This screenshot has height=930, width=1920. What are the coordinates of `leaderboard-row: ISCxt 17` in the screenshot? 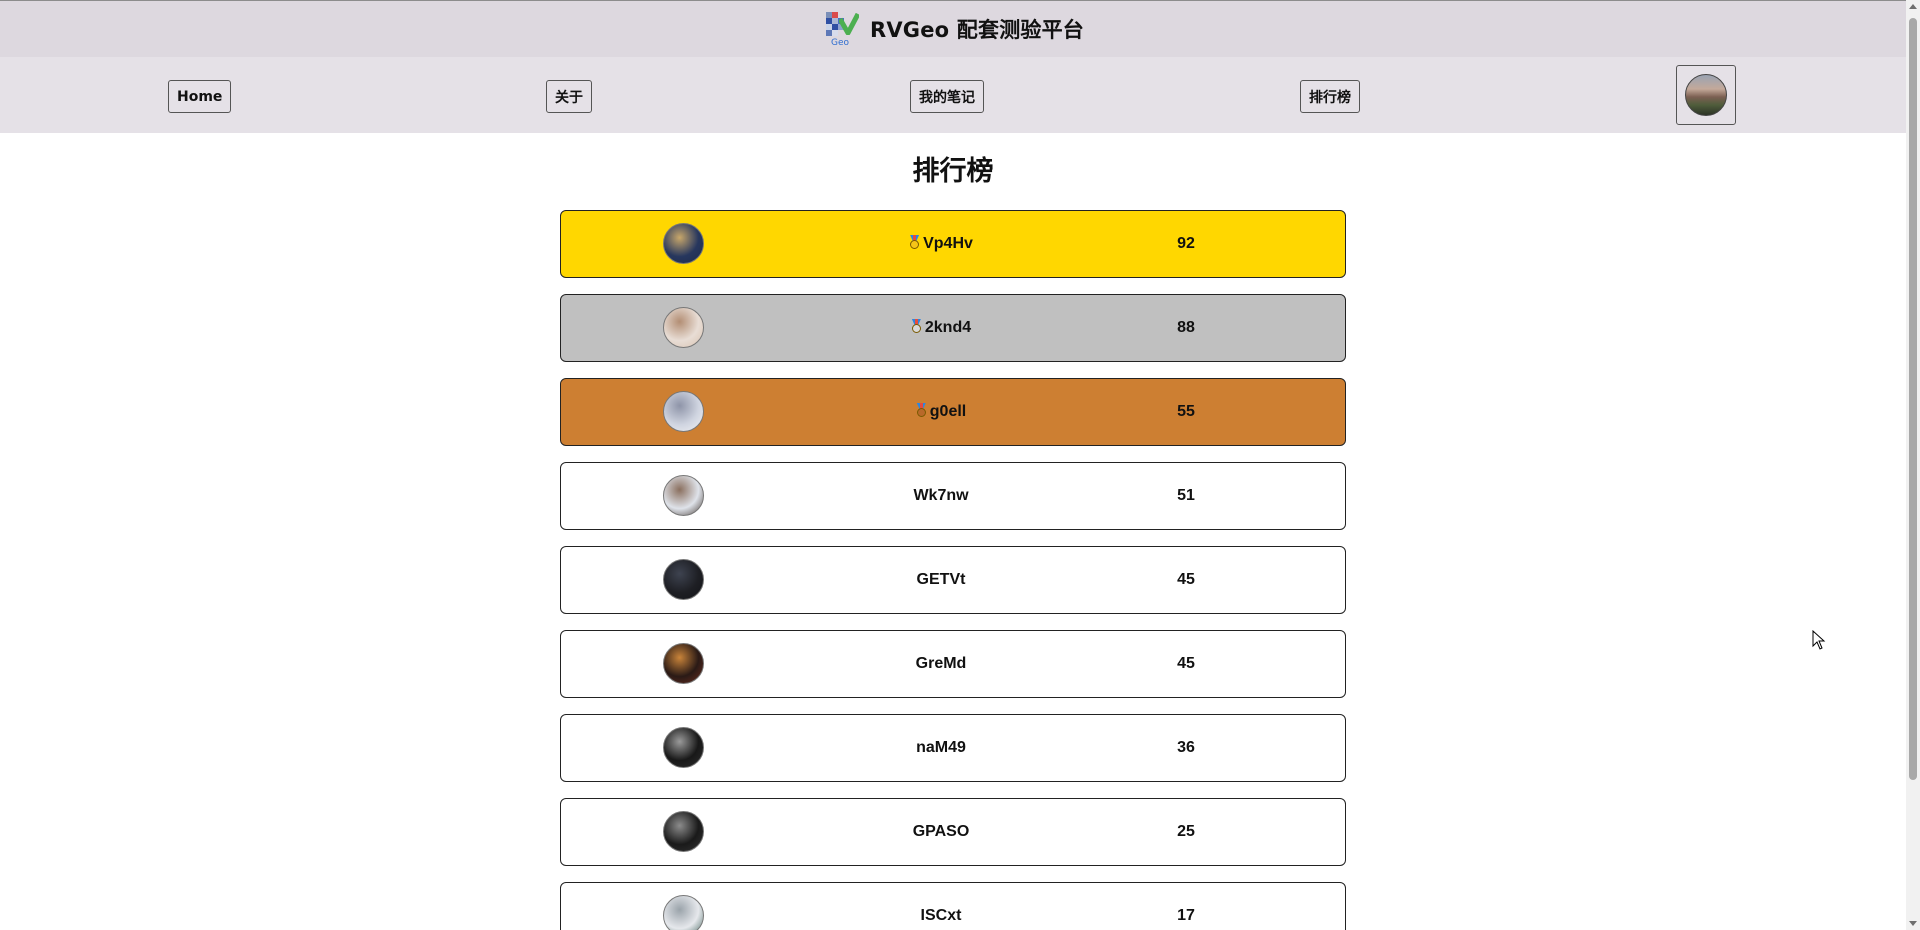 It's located at (953, 906).